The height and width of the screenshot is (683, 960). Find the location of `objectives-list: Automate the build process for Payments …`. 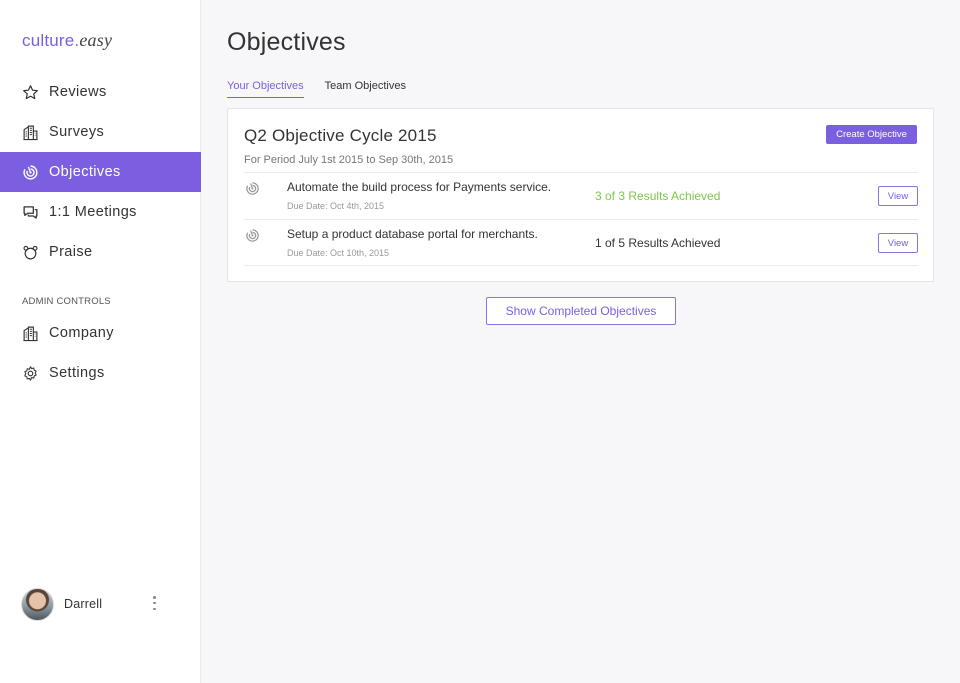

objectives-list: Automate the build process for Payments … is located at coordinates (581, 219).